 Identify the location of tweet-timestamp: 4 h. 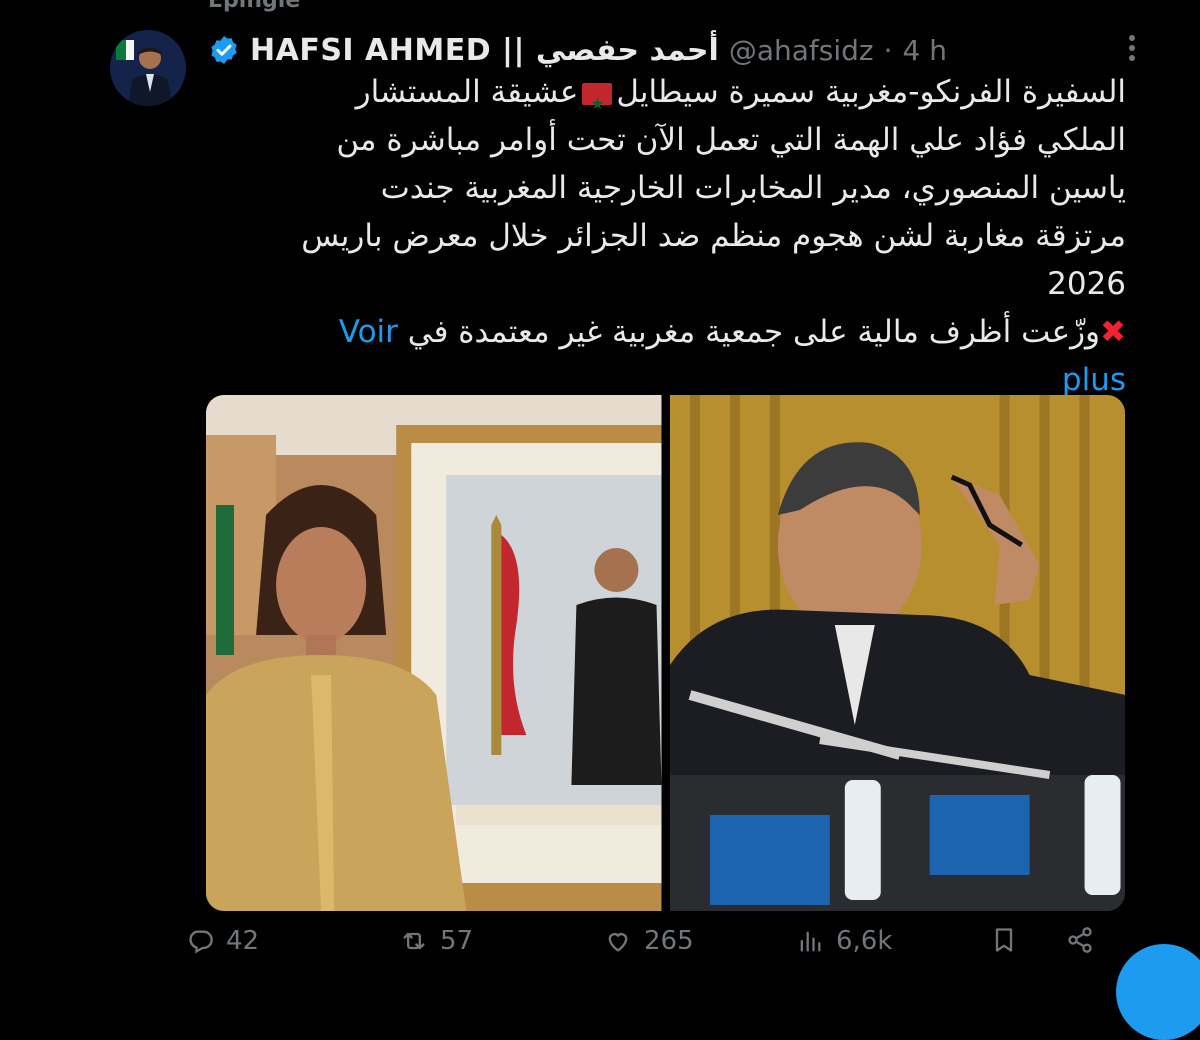
(925, 50).